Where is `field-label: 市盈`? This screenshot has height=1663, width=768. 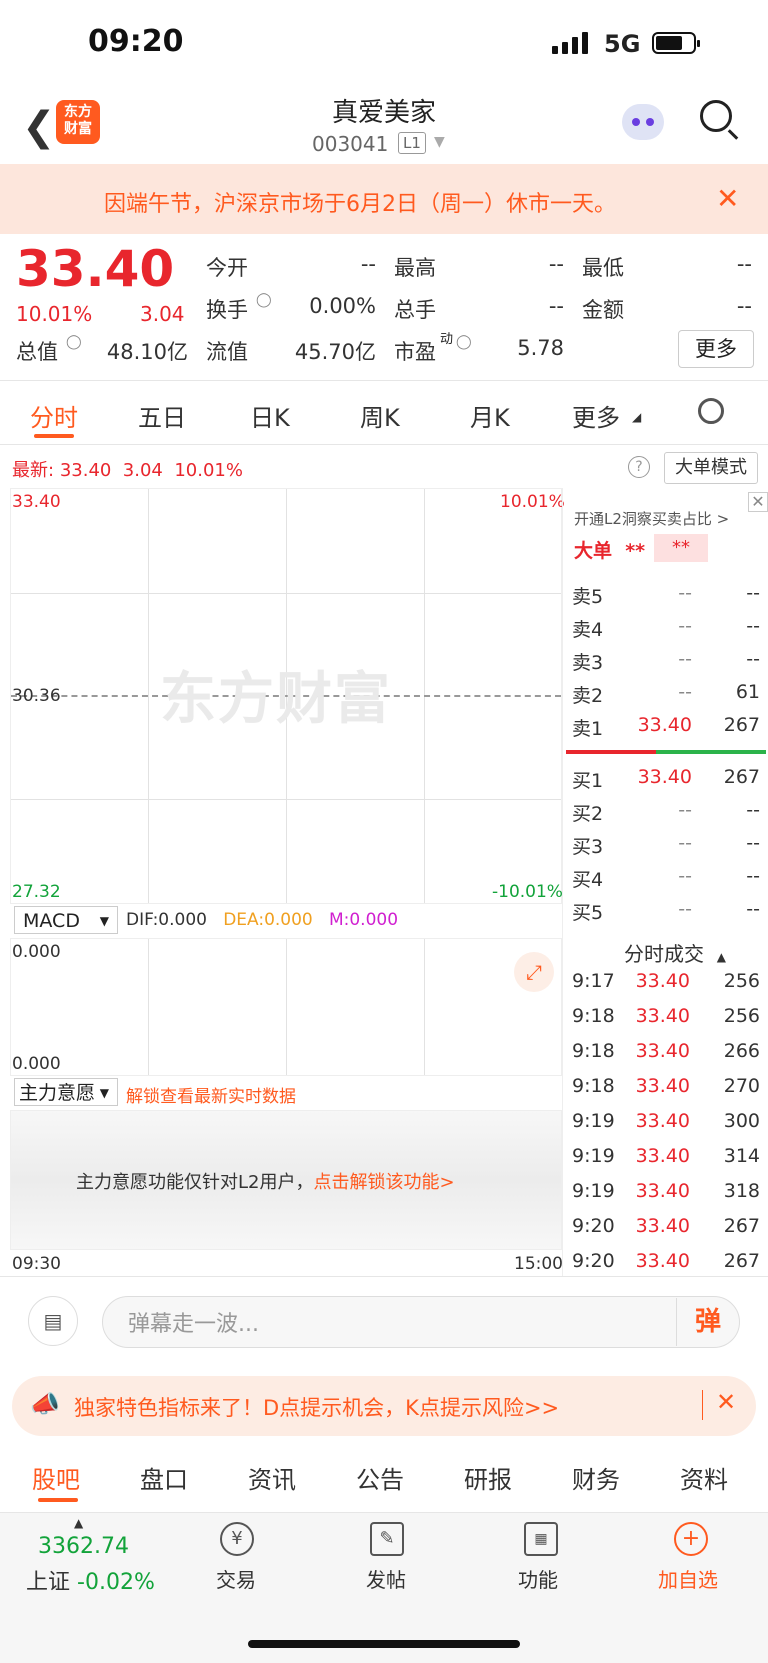
field-label: 市盈 is located at coordinates (415, 352).